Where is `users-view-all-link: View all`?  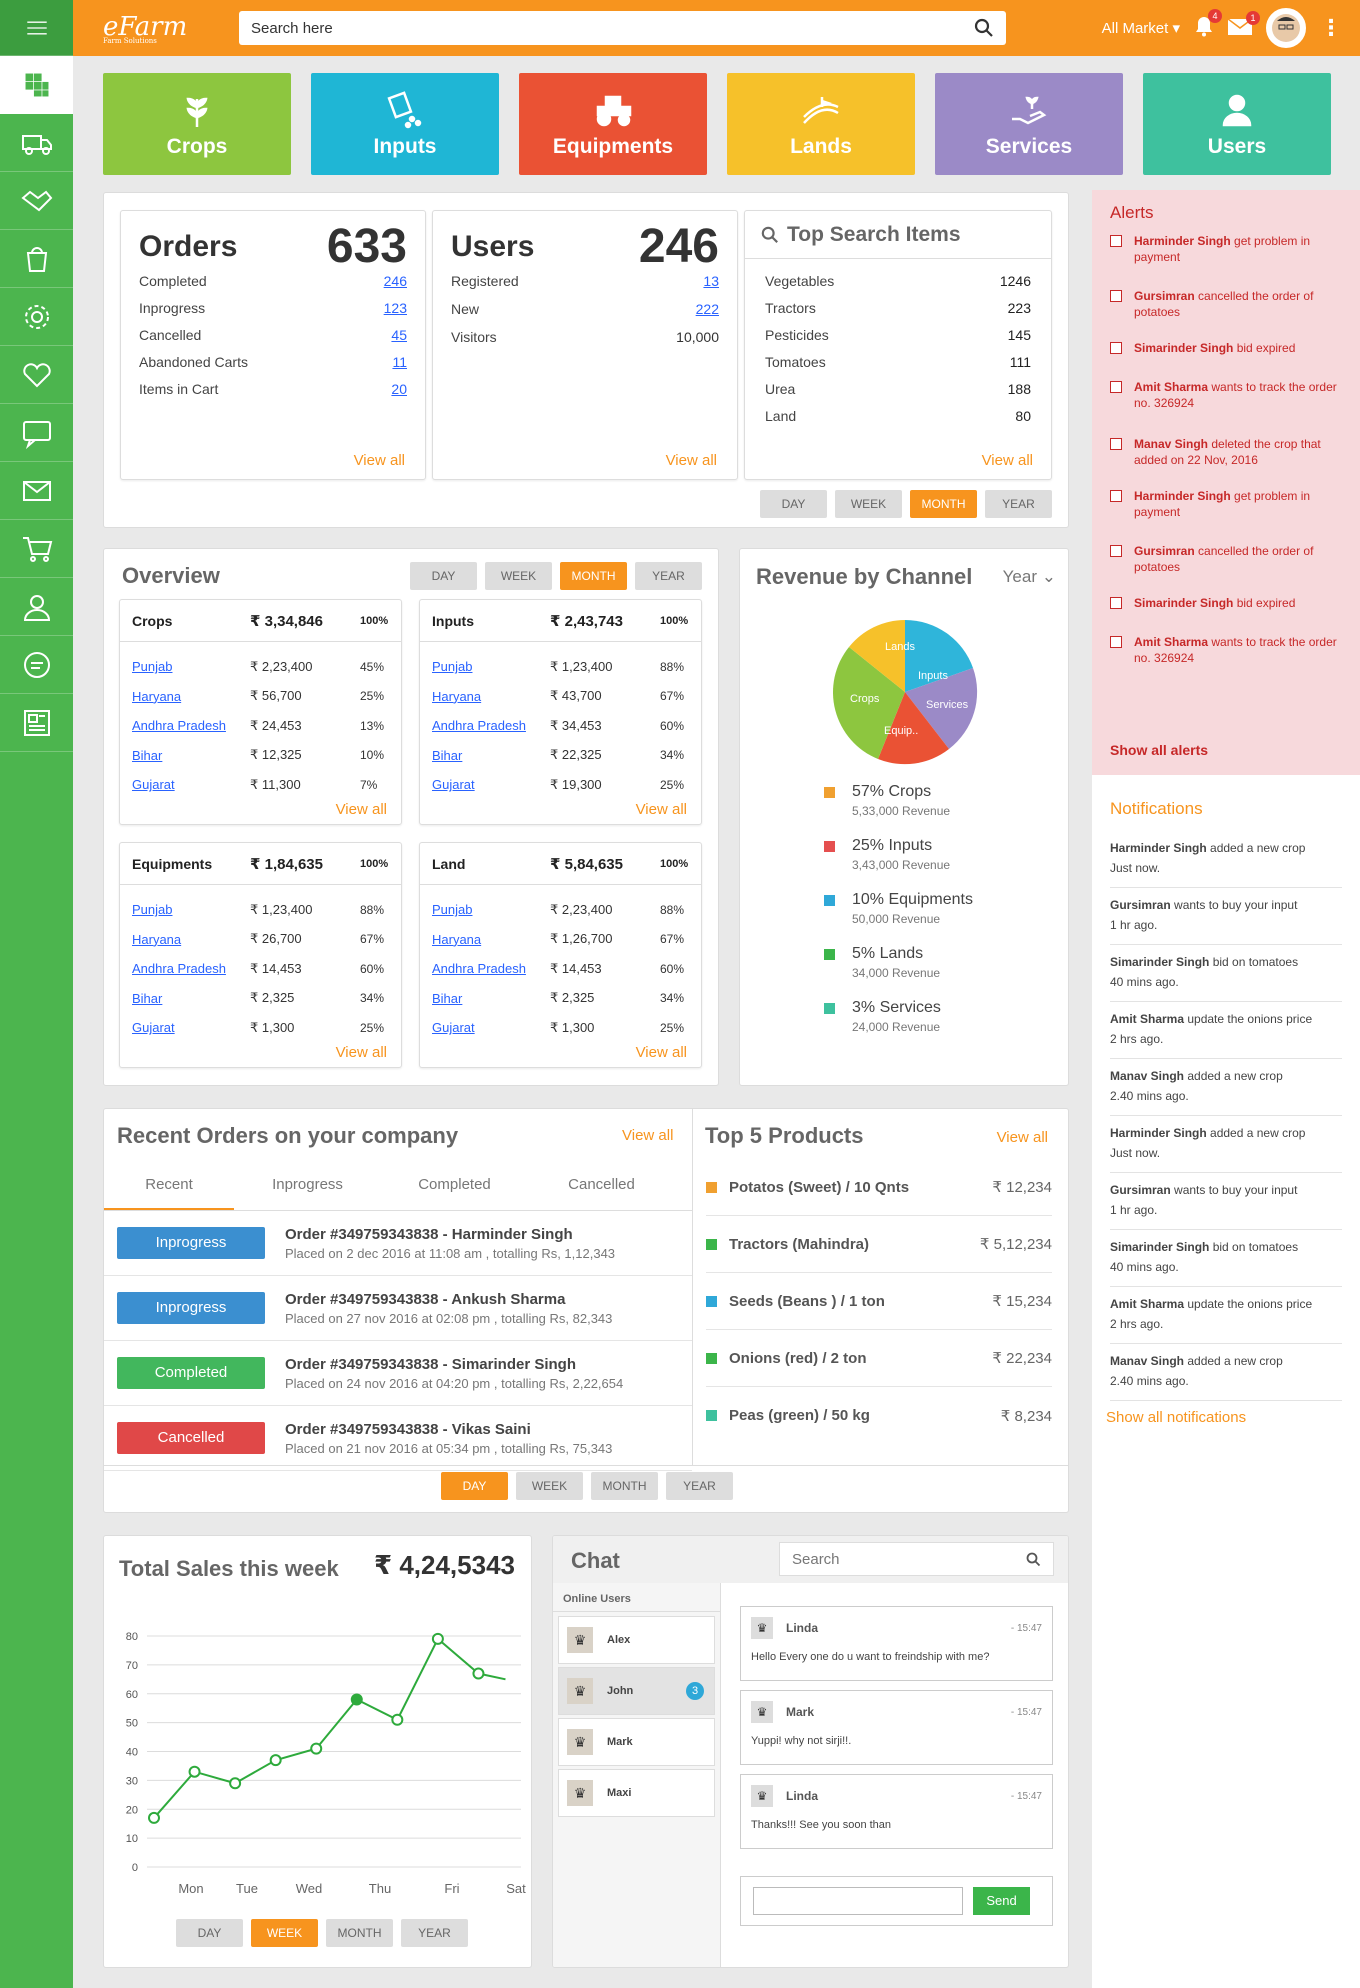 users-view-all-link: View all is located at coordinates (691, 460).